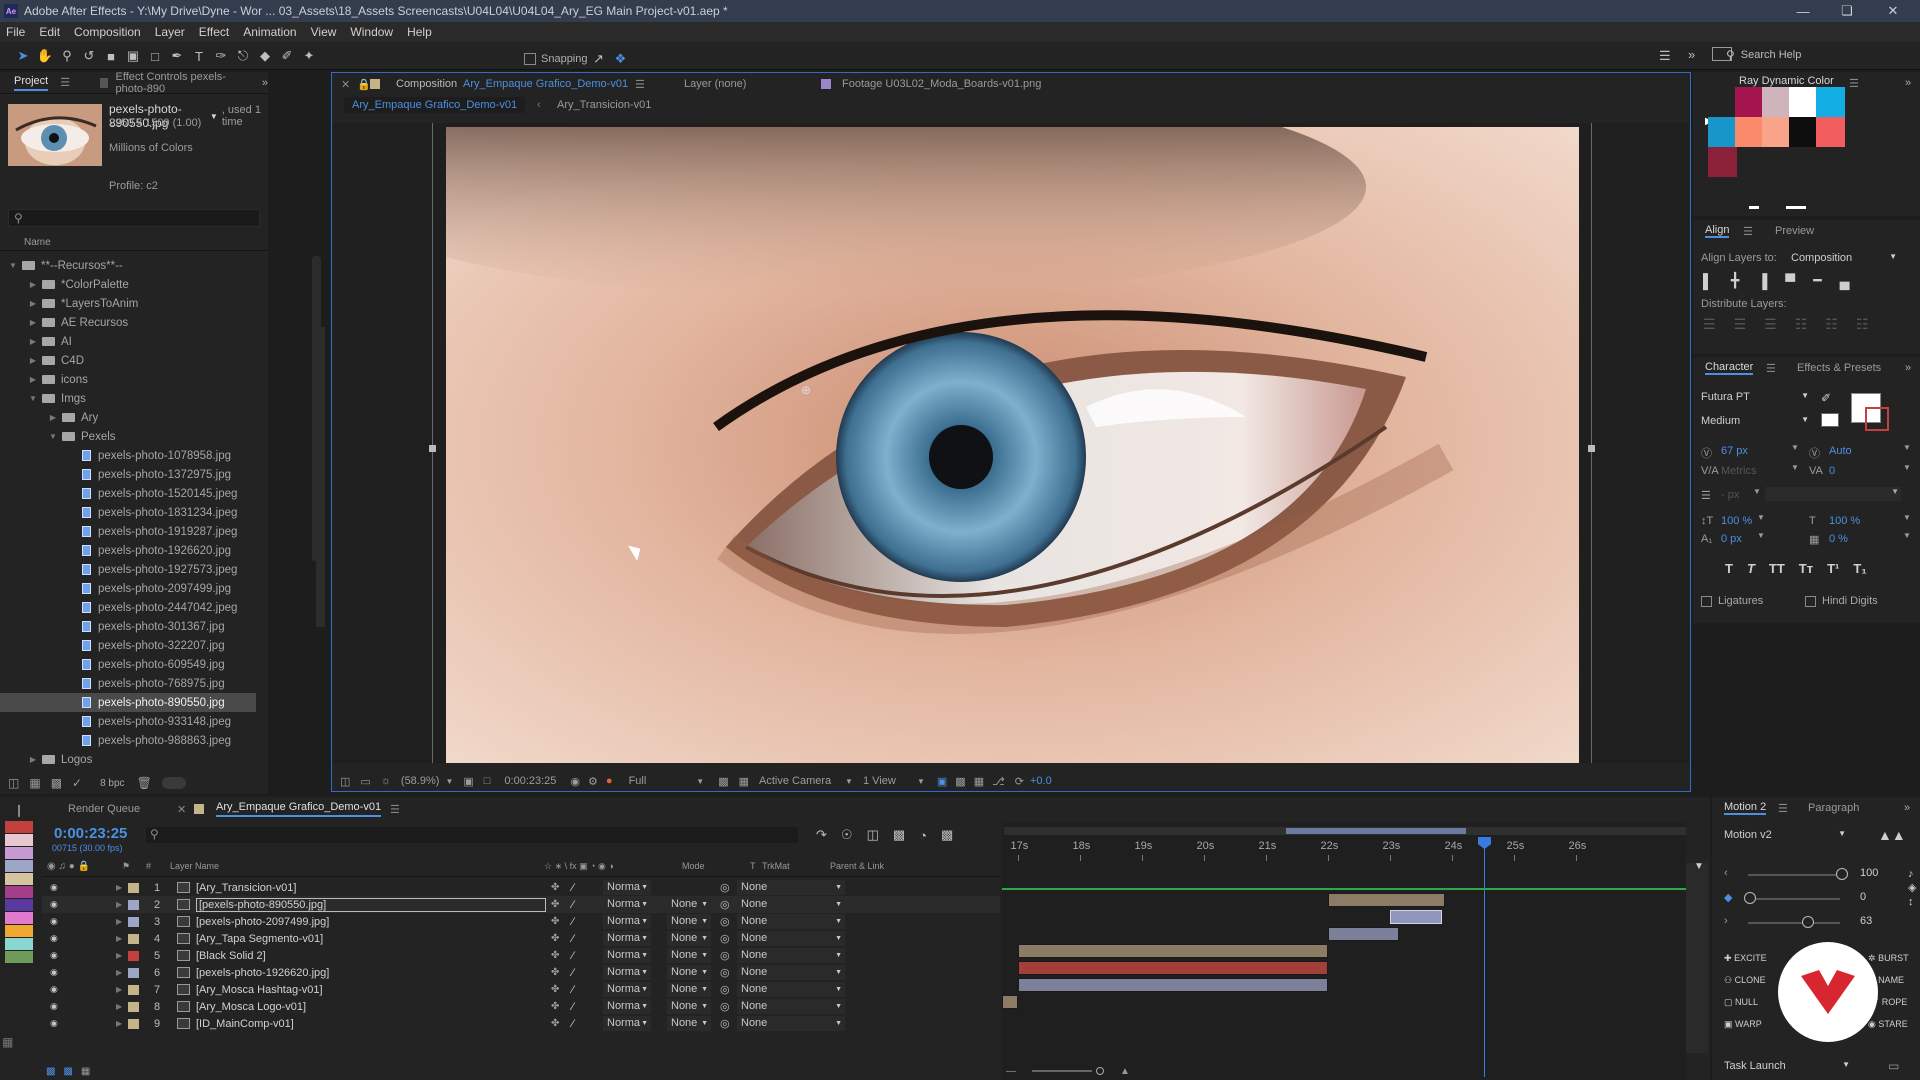 The height and width of the screenshot is (1080, 1920). Describe the element at coordinates (1699, 866) in the screenshot. I see `scroll-top-icon: ▼` at that location.